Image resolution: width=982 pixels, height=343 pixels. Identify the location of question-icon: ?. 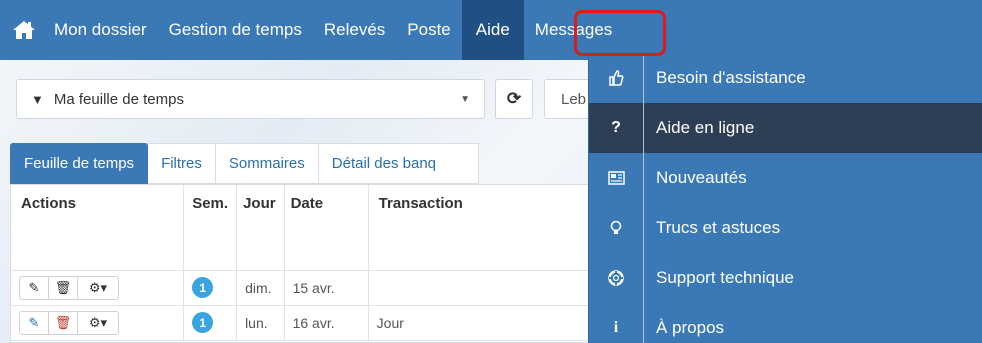
(616, 128).